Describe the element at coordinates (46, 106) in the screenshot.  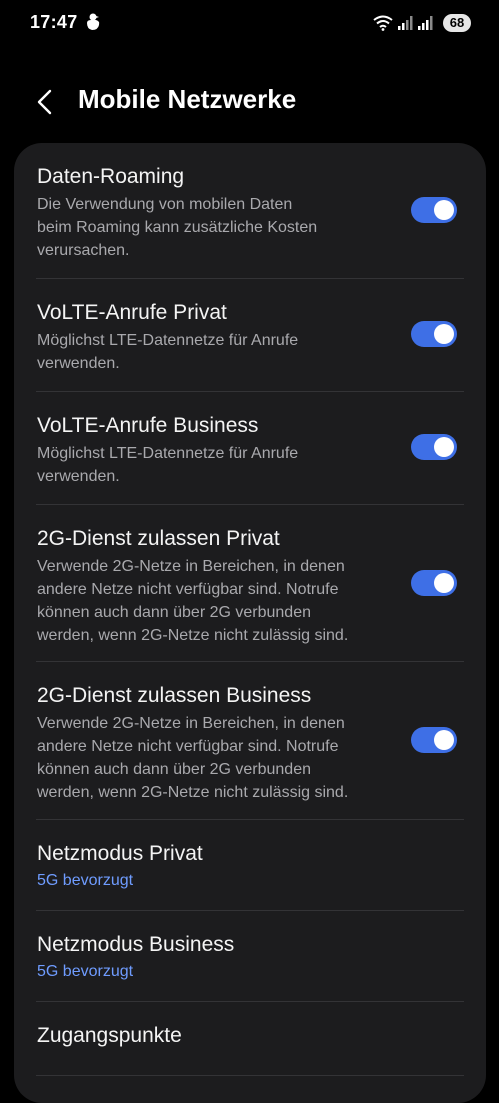
I see `chevron-left-icon` at that location.